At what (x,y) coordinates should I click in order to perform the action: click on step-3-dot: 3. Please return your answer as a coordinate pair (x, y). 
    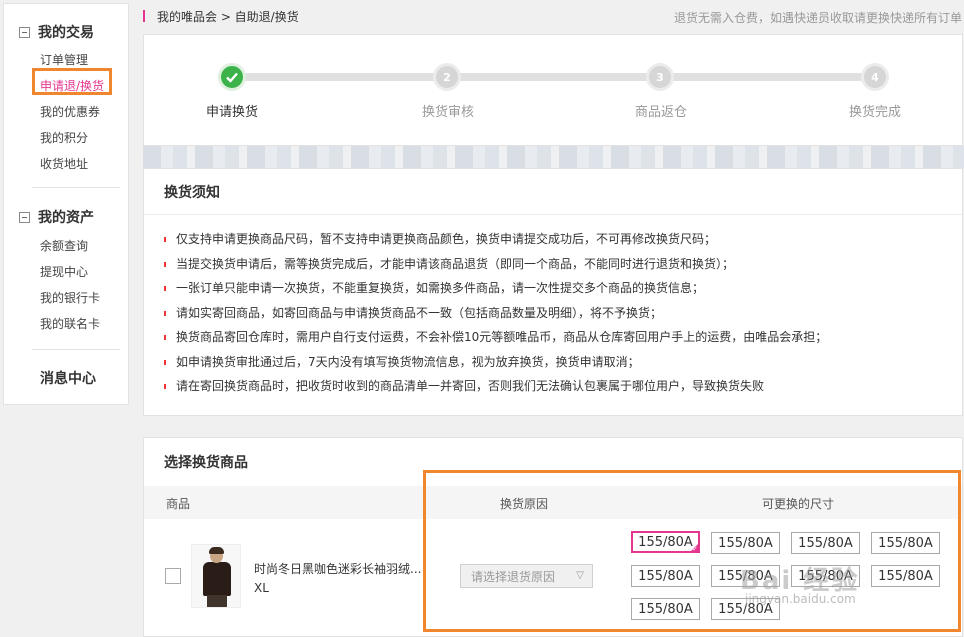
    Looking at the image, I should click on (660, 77).